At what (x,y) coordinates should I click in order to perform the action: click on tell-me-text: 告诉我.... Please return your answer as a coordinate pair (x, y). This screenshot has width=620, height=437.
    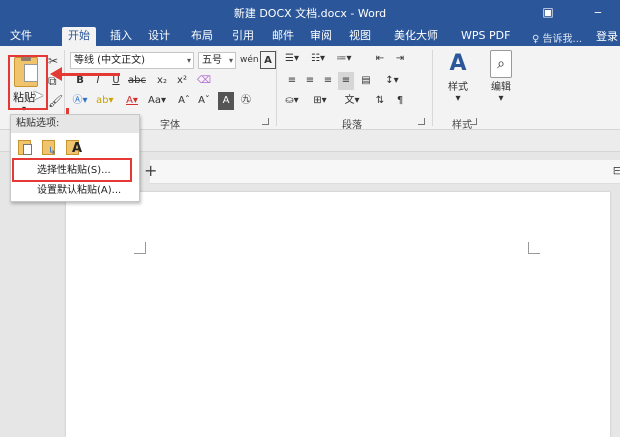
    Looking at the image, I should click on (562, 39).